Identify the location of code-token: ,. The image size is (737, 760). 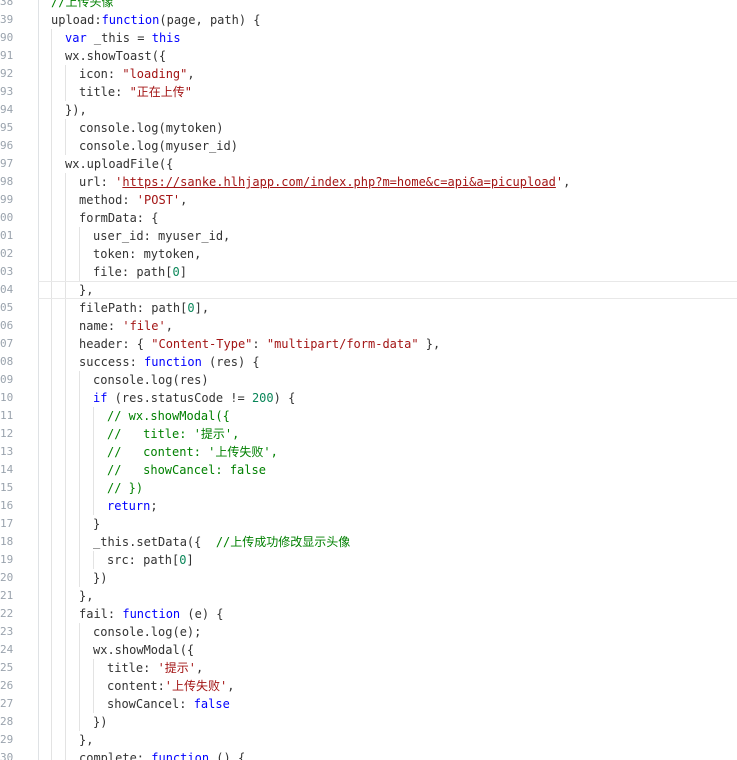
(184, 200).